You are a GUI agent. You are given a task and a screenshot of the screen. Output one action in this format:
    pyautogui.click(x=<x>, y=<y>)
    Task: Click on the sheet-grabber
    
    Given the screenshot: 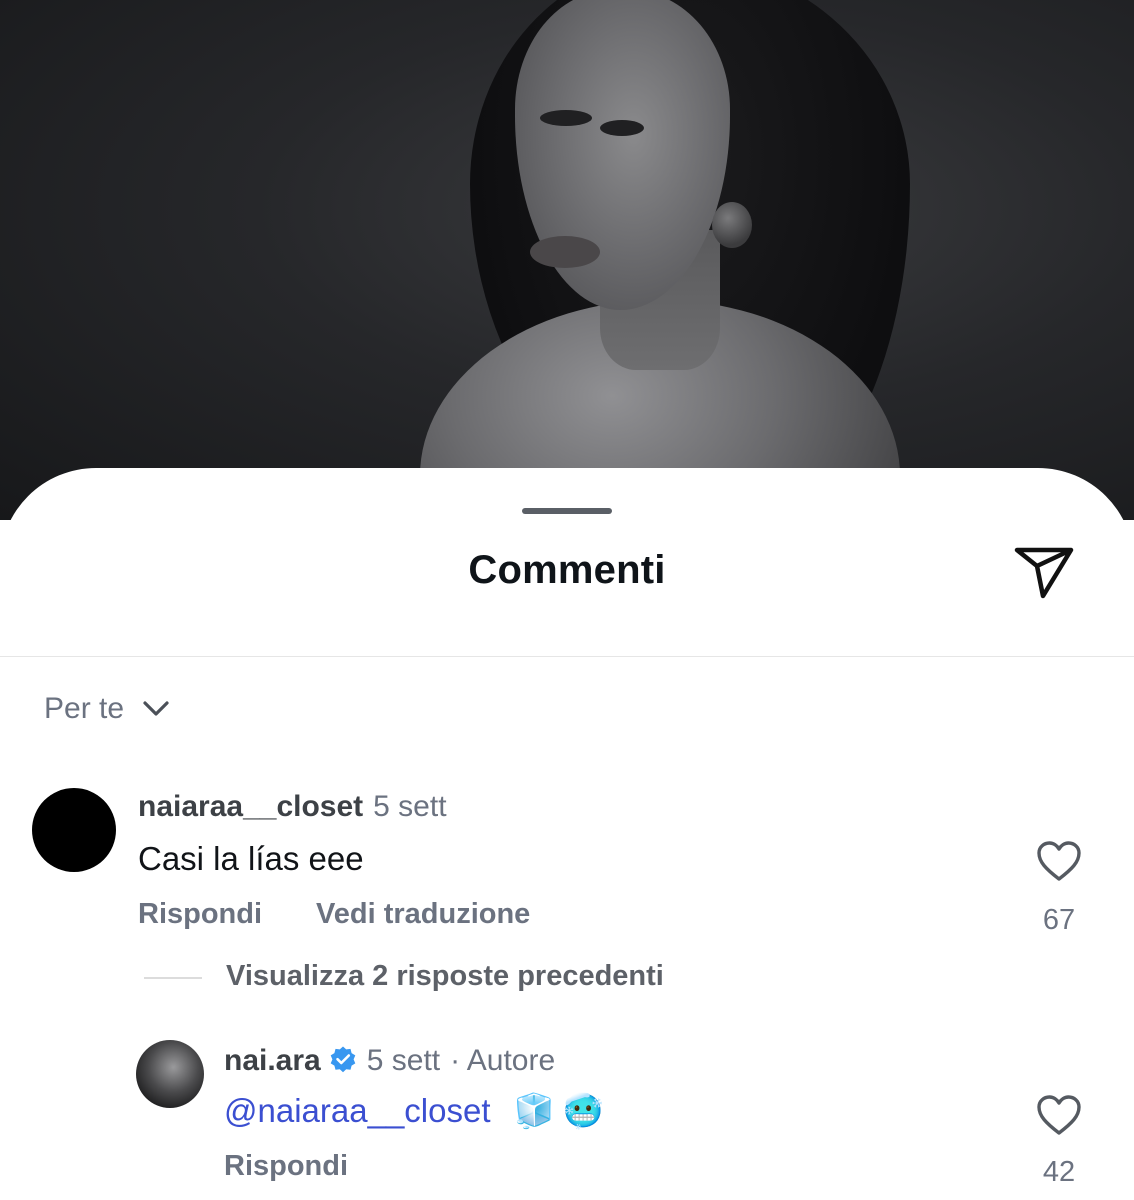 What is the action you would take?
    pyautogui.click(x=567, y=511)
    